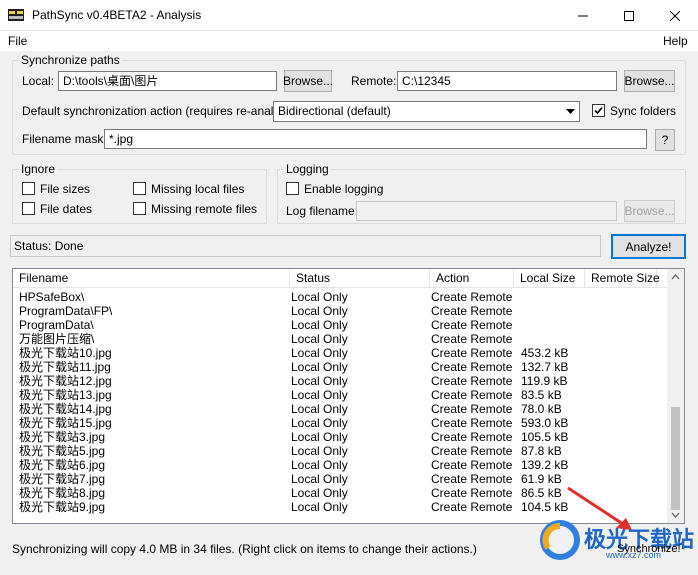  Describe the element at coordinates (28, 208) in the screenshot. I see `ignore-file-dates-checkbox` at that location.